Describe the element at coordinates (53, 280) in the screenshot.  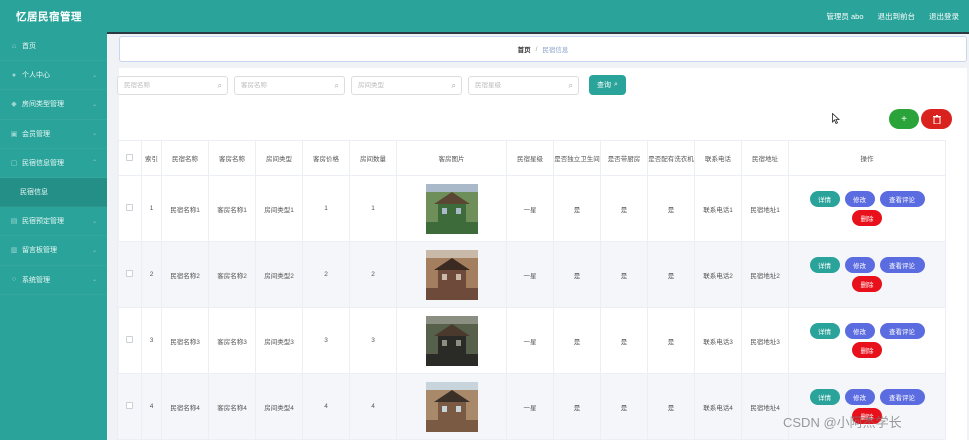
I see `sidebar-item-system: ○ 系统管理 ⌄` at that location.